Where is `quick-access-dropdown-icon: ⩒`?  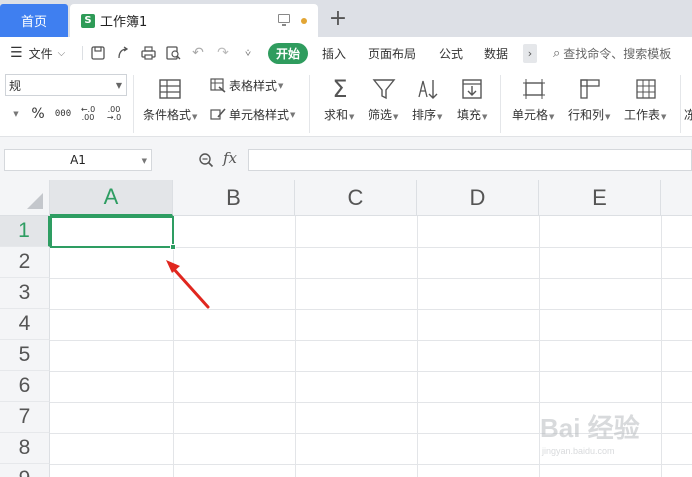
quick-access-dropdown-icon: ⩒ is located at coordinates (248, 53).